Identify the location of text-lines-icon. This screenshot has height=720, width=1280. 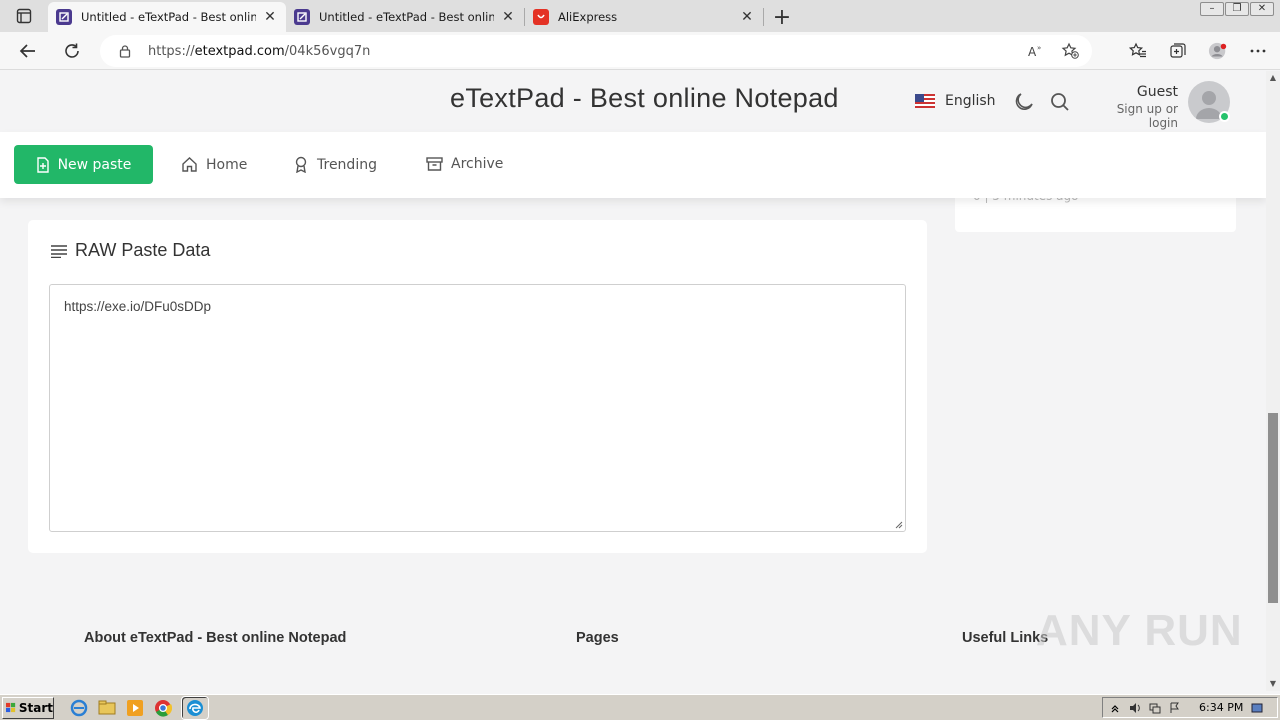
(59, 251).